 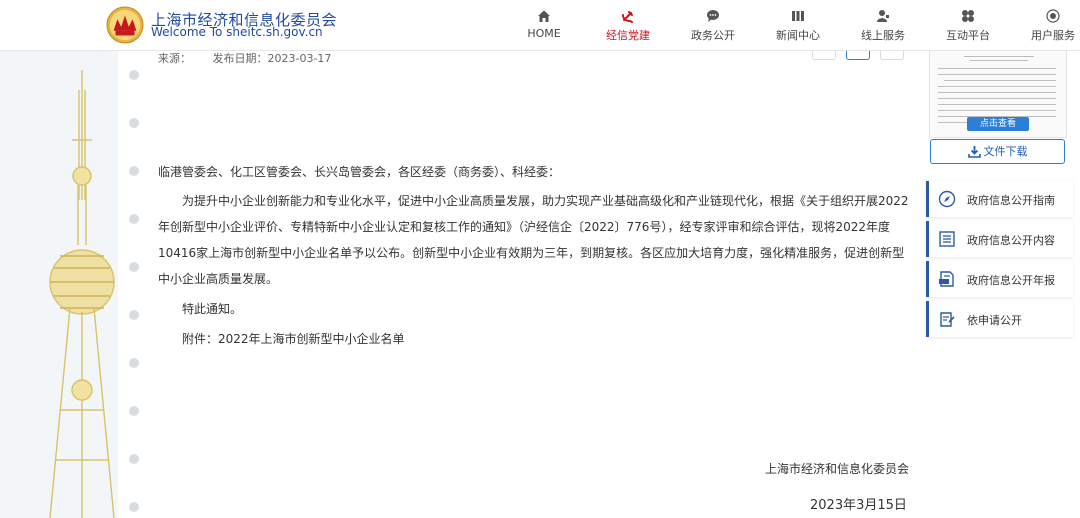 I want to click on application-form-icon, so click(x=947, y=319).